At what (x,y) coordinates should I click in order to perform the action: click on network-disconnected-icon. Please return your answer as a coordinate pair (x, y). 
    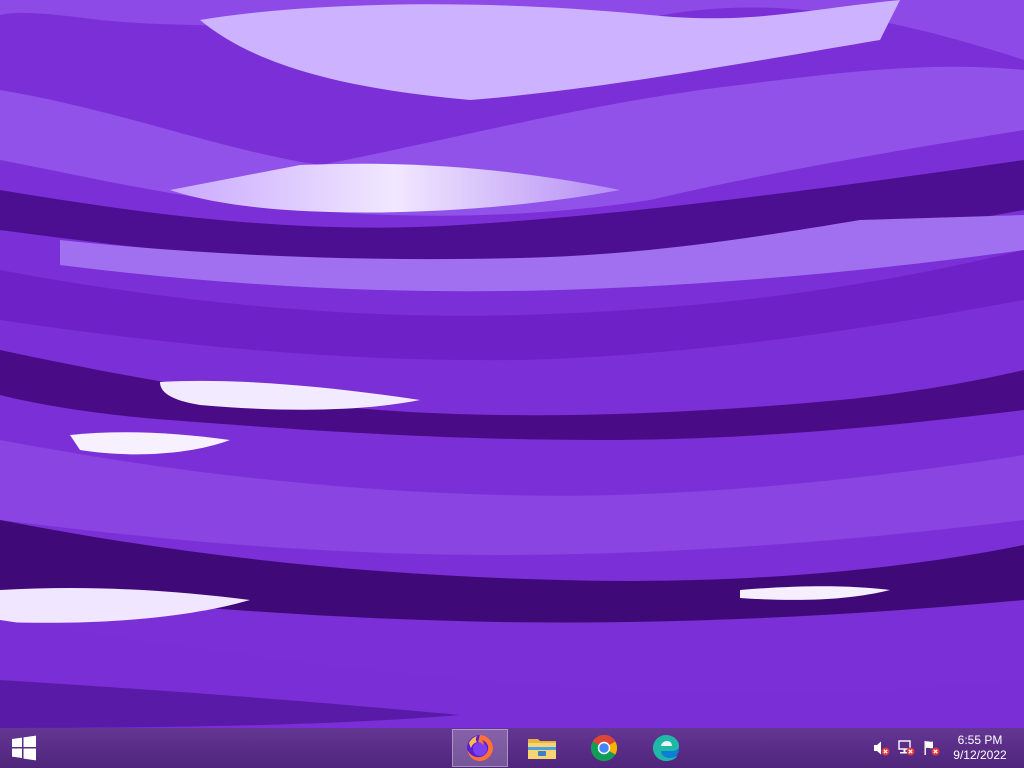
    Looking at the image, I should click on (906, 748).